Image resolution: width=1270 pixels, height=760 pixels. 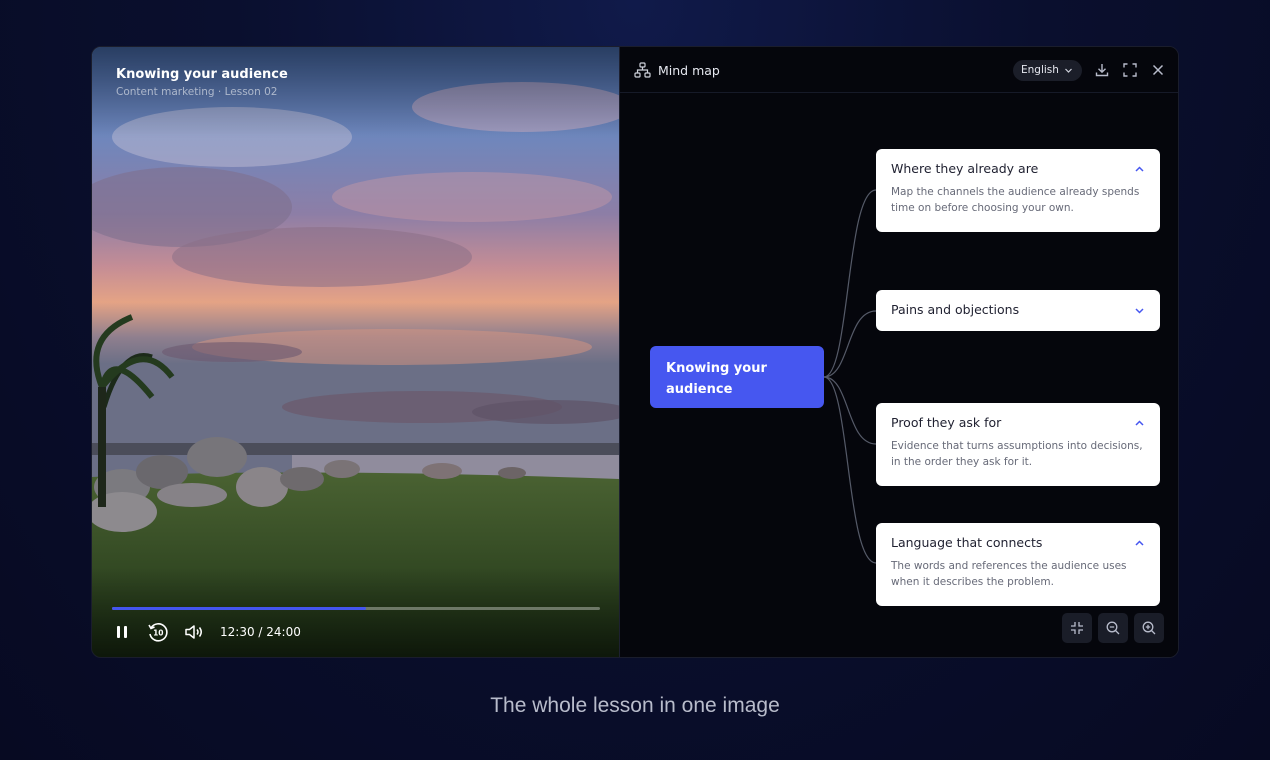 I want to click on zoom-in-button, so click(x=1149, y=628).